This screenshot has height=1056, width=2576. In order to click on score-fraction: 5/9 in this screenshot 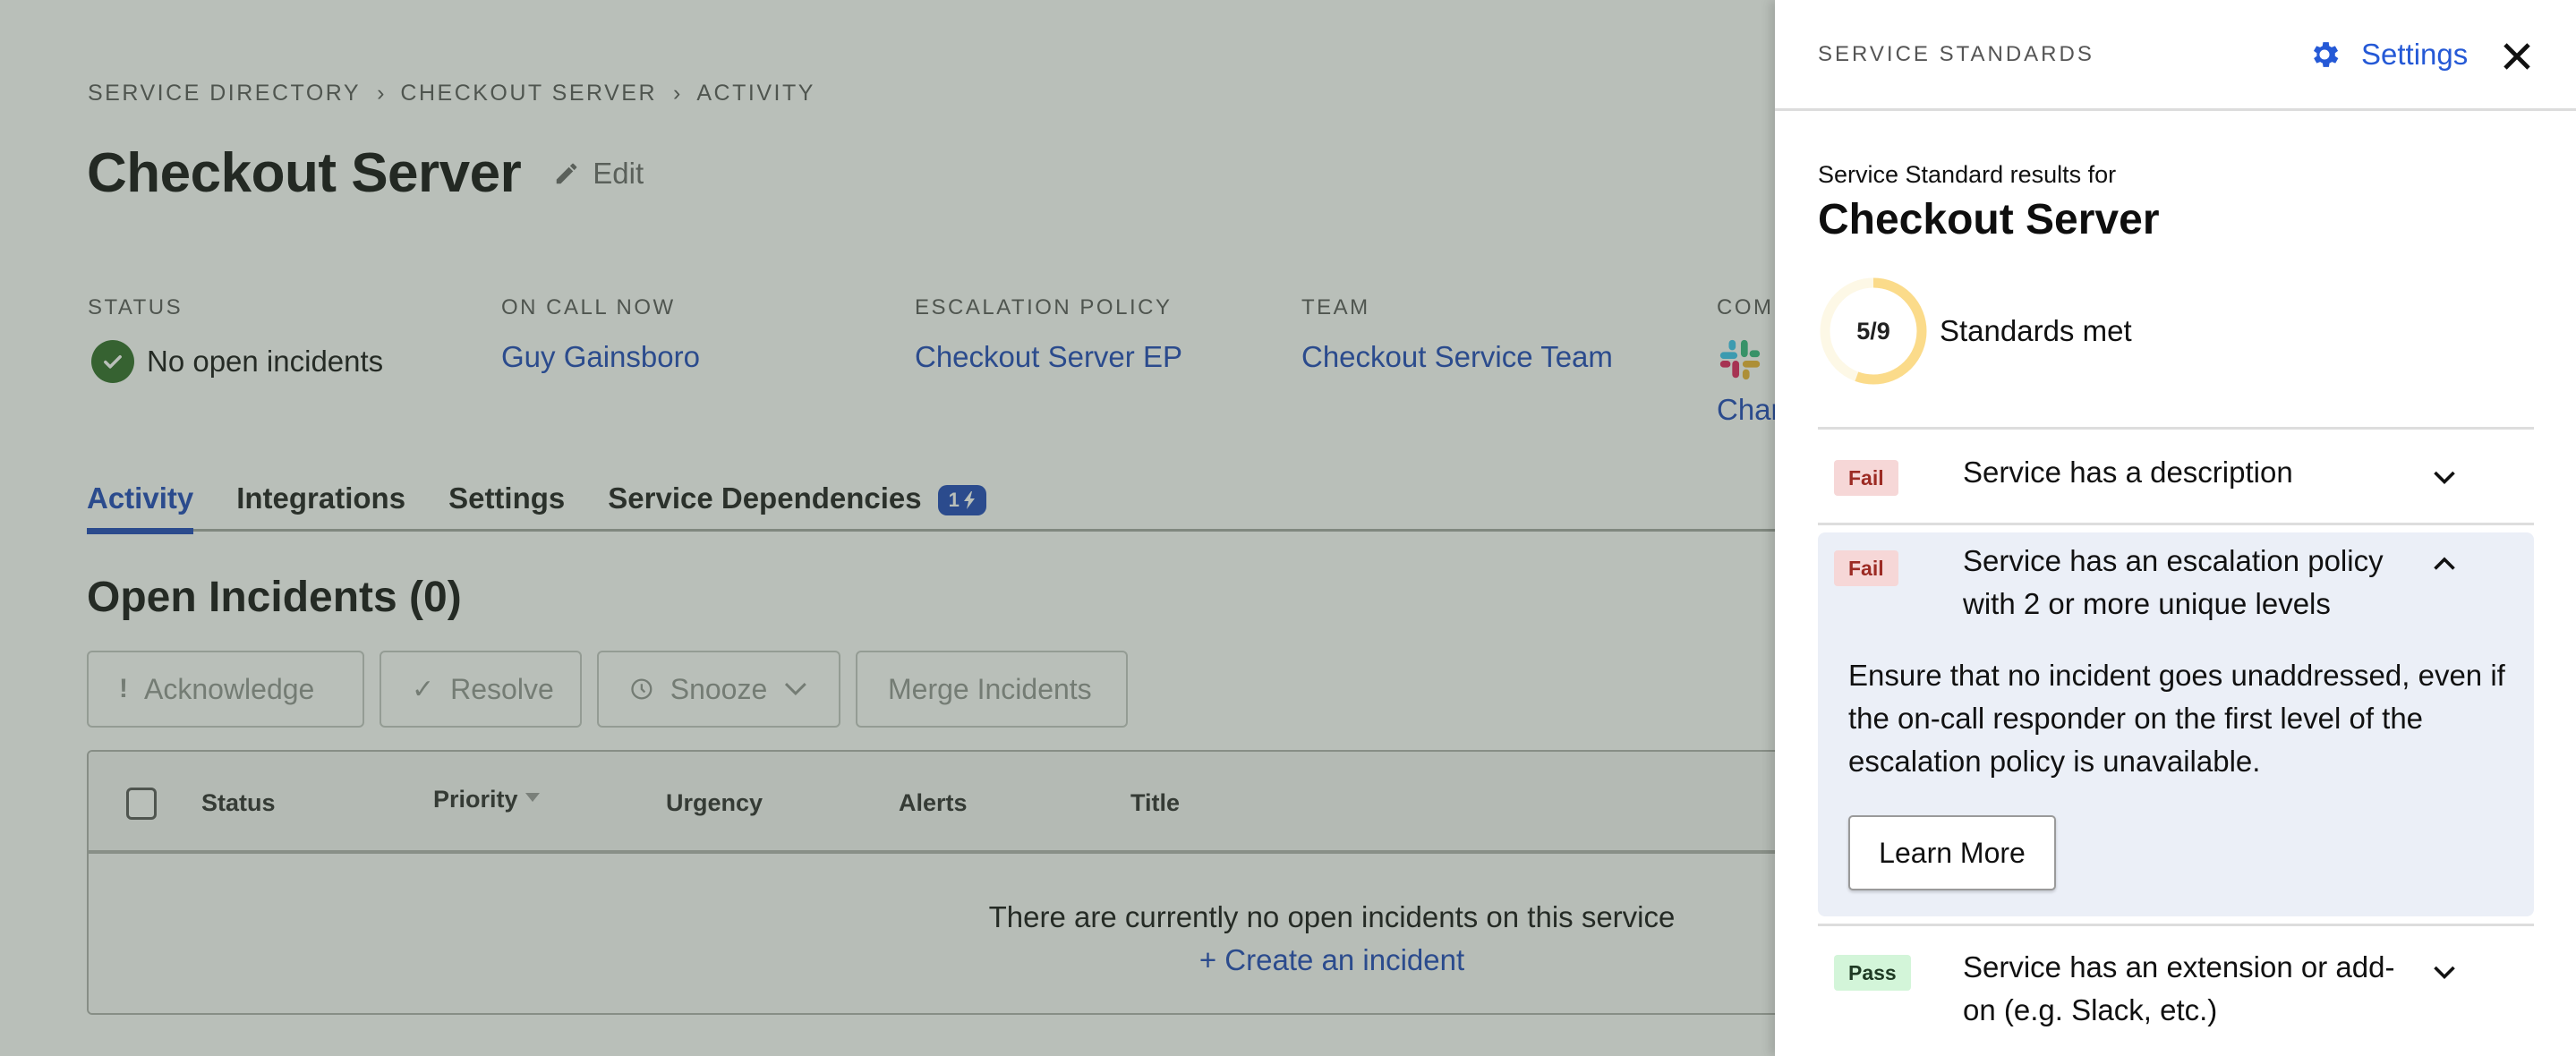, I will do `click(1873, 331)`.